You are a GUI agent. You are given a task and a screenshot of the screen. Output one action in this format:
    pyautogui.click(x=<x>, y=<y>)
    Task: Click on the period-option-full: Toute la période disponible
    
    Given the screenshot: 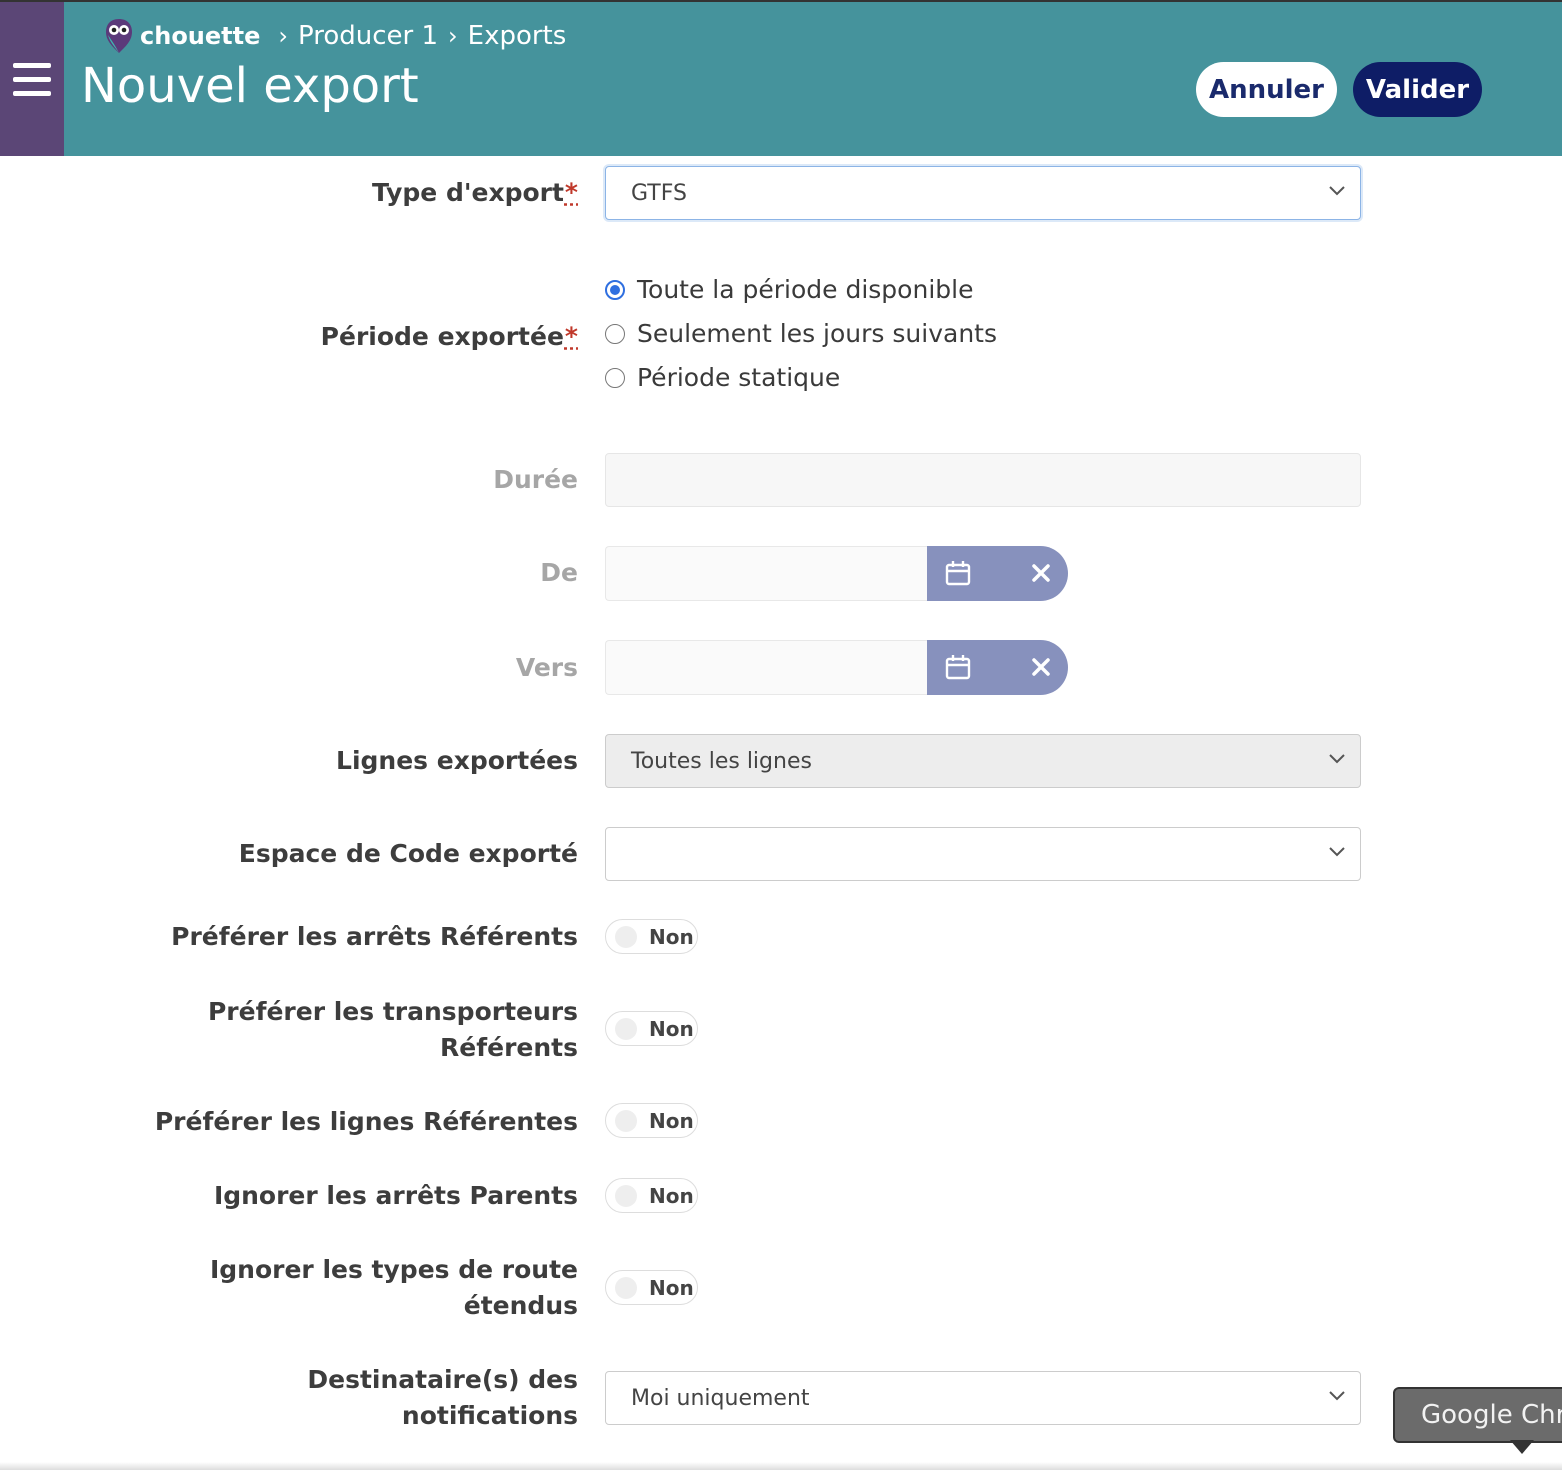 What is the action you would take?
    pyautogui.click(x=789, y=289)
    